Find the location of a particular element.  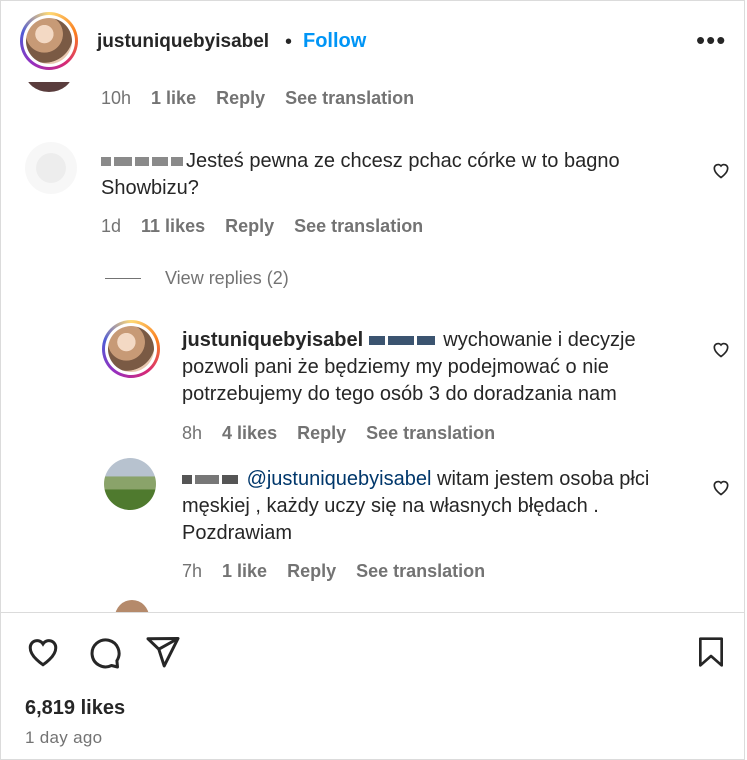

bookmark-icon is located at coordinates (711, 652).